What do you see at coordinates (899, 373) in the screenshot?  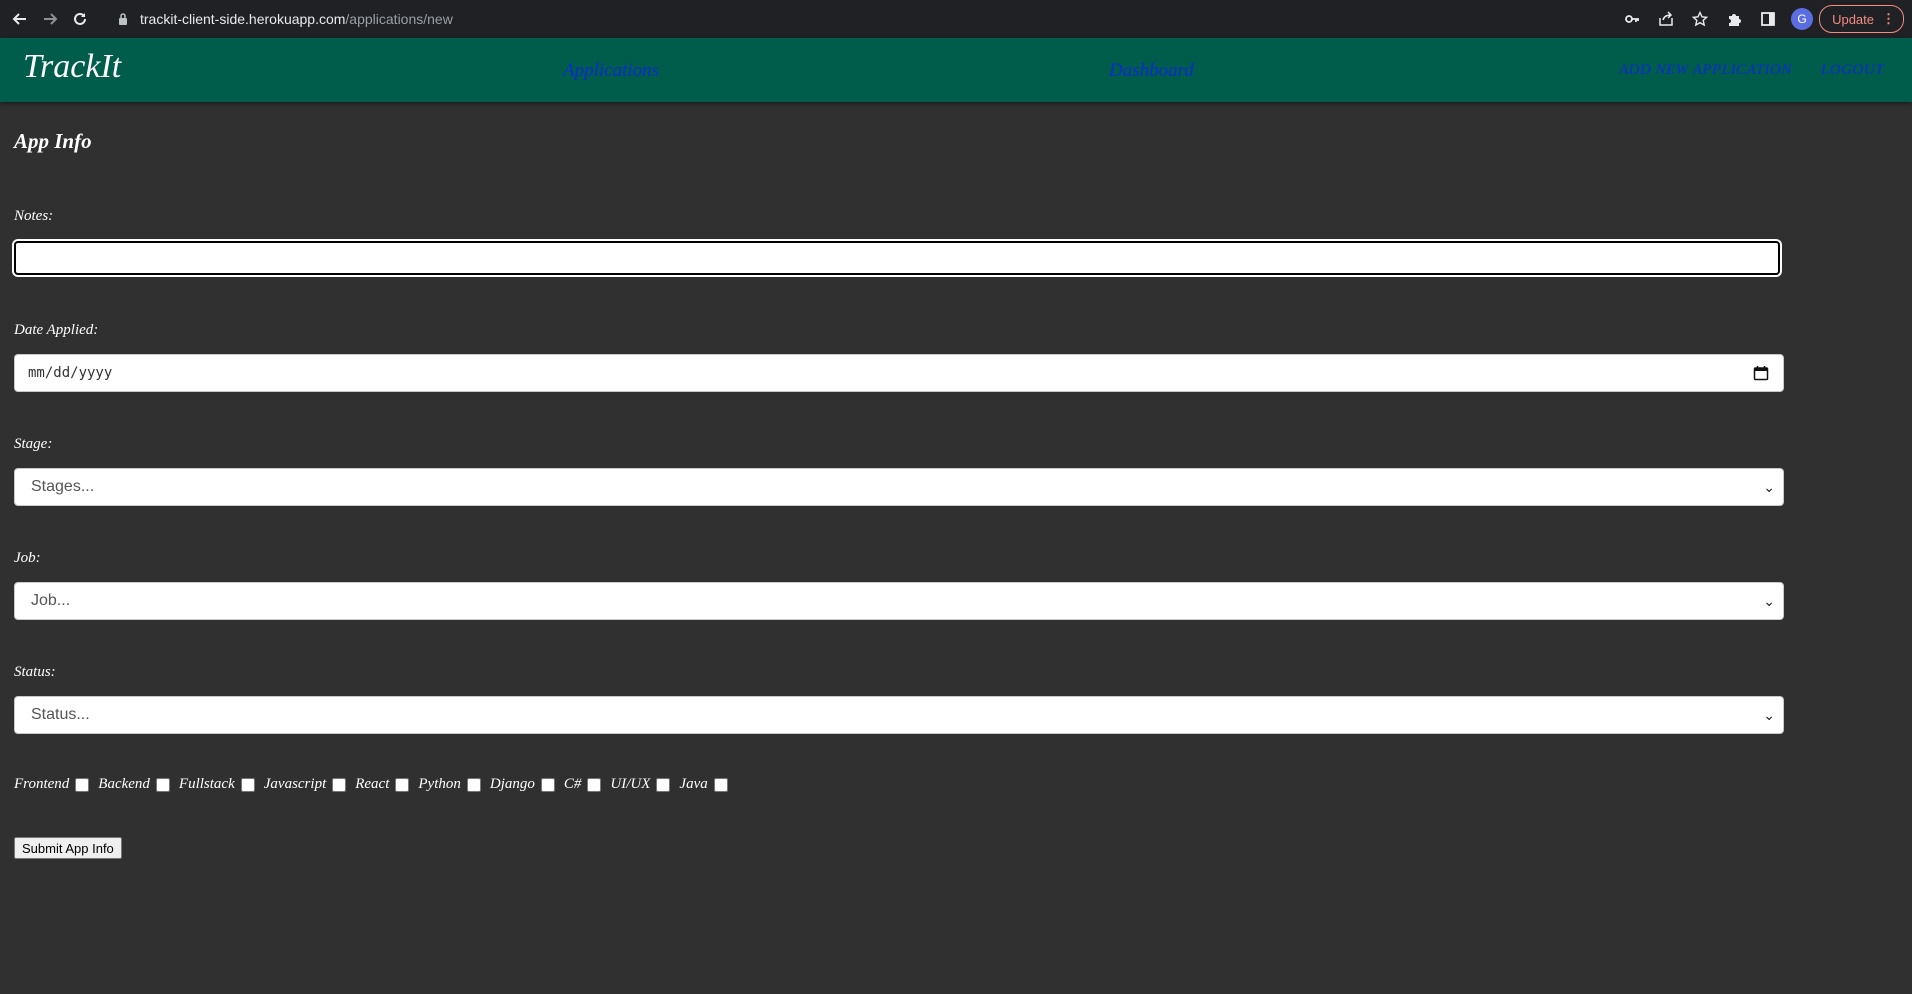 I see `date-applied-input: mm/dd/yyyy` at bounding box center [899, 373].